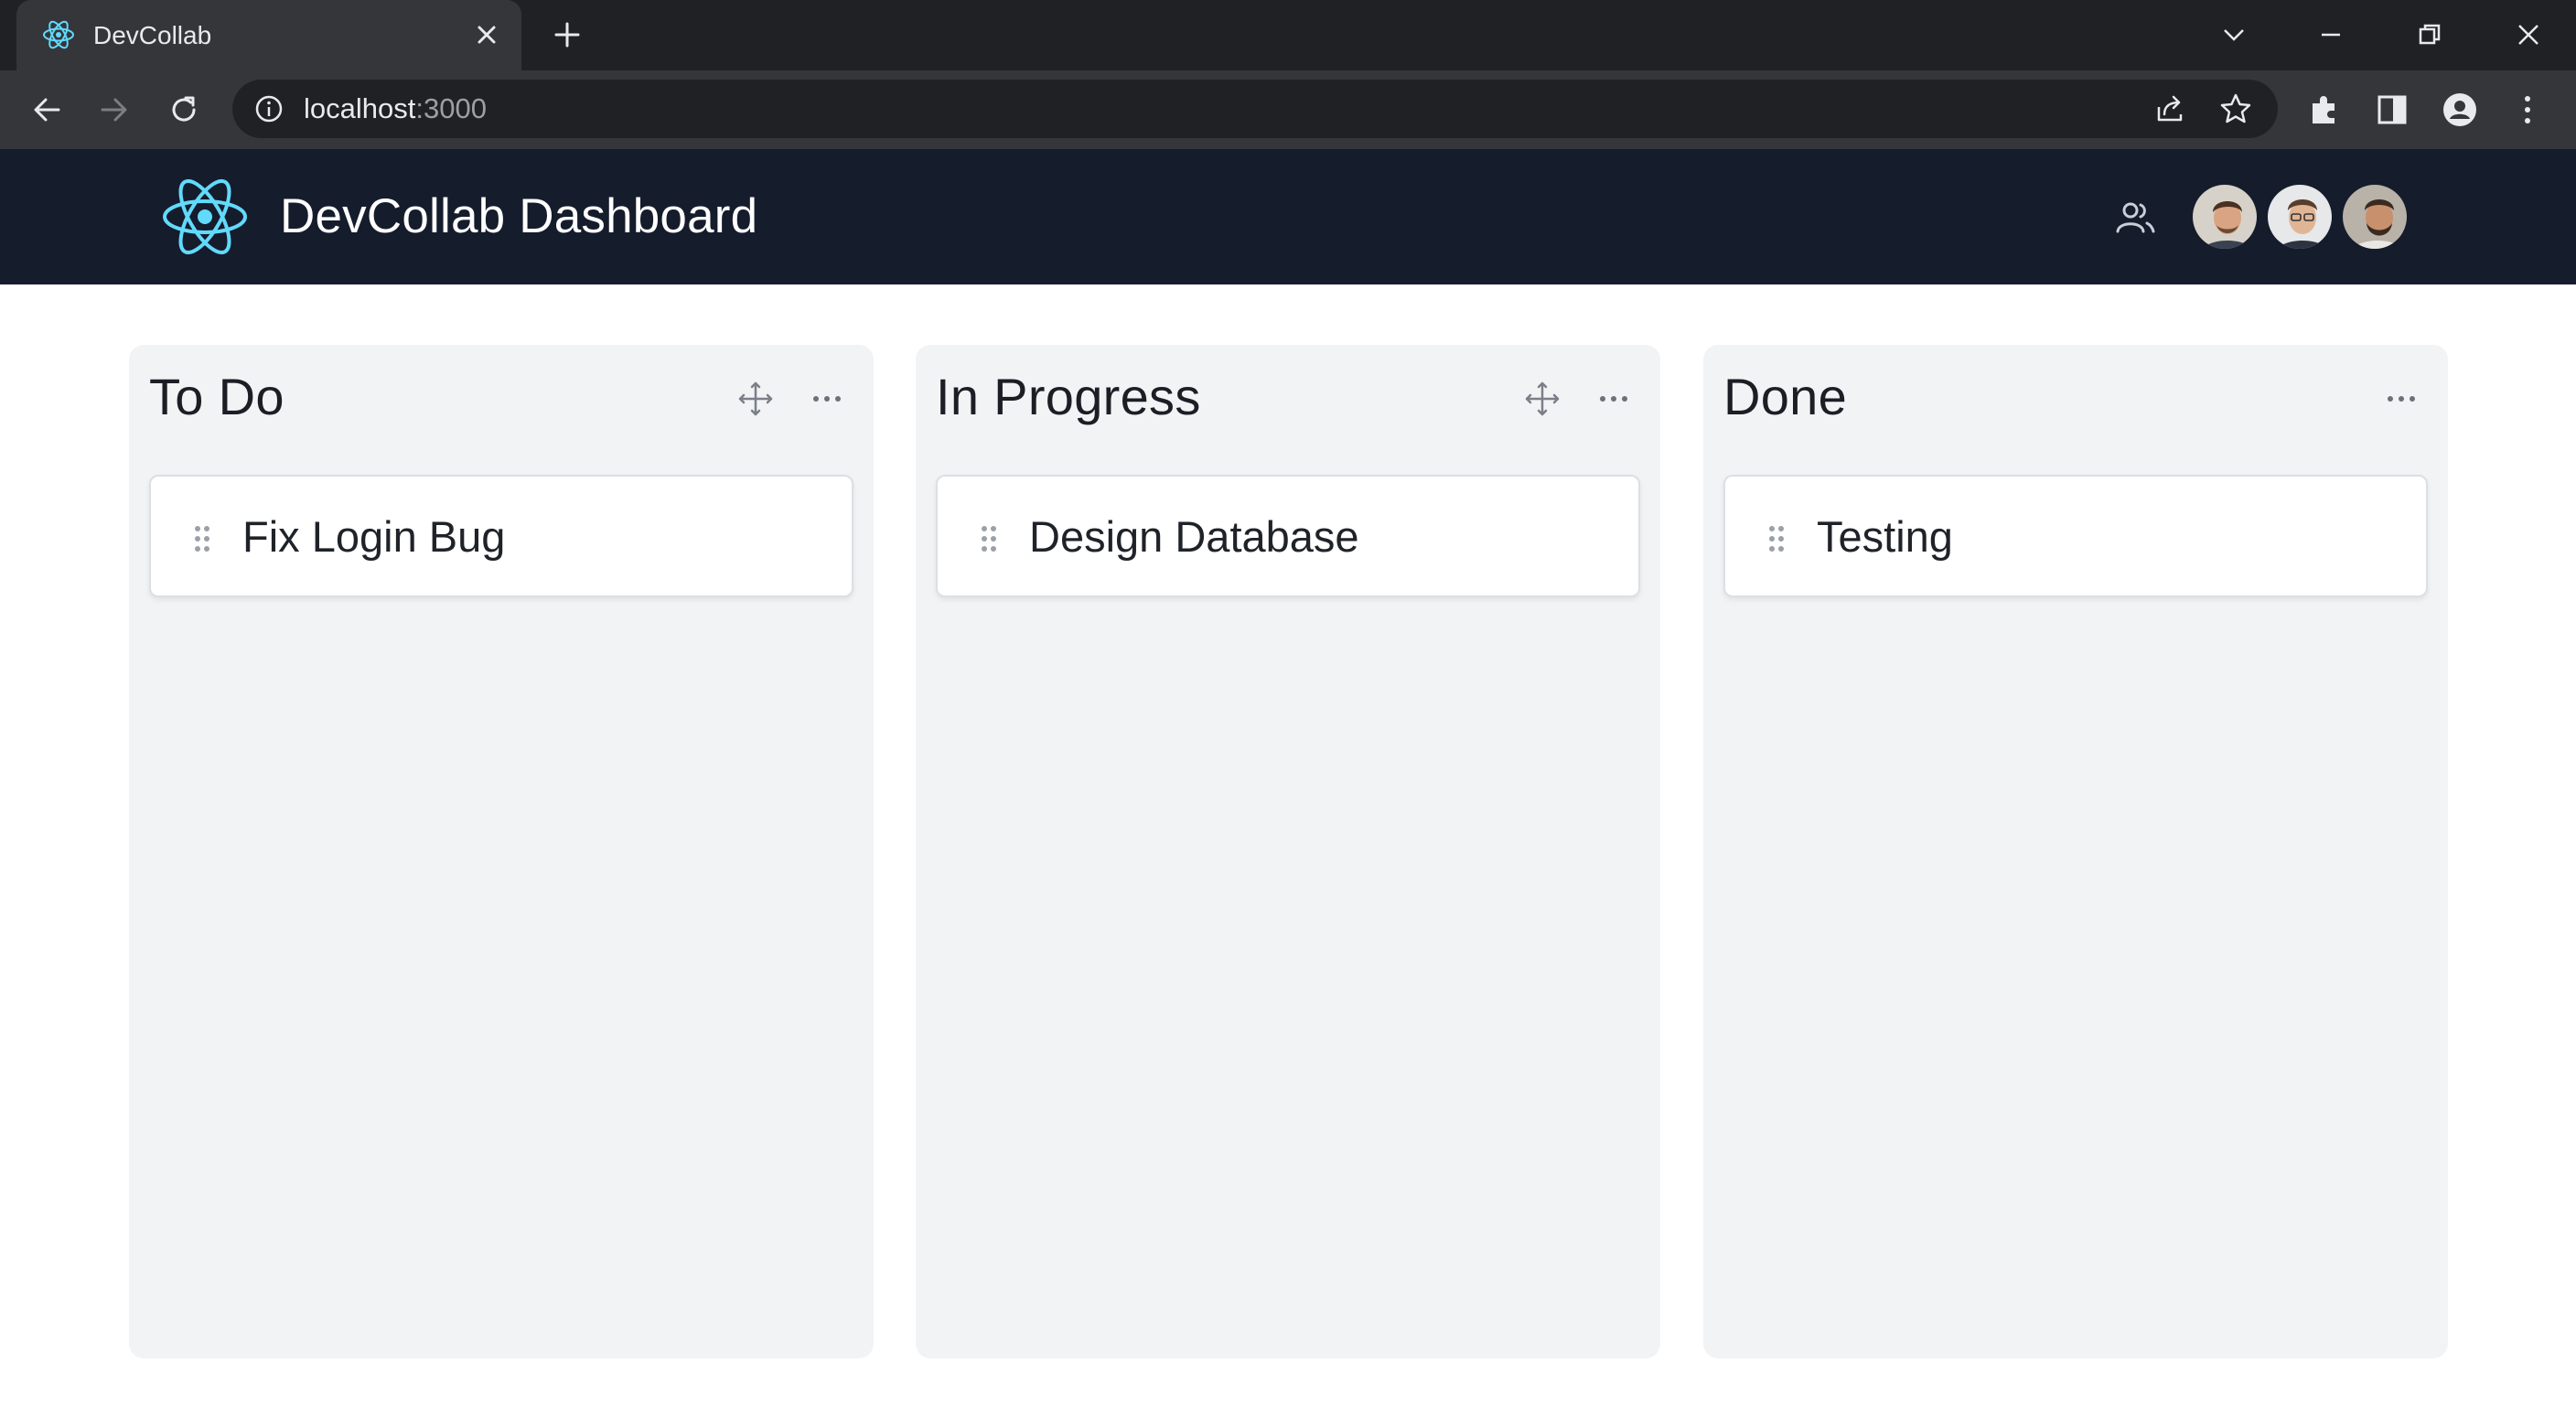 Image resolution: width=2576 pixels, height=1405 pixels. What do you see at coordinates (2331, 35) in the screenshot?
I see `minimize-icon` at bounding box center [2331, 35].